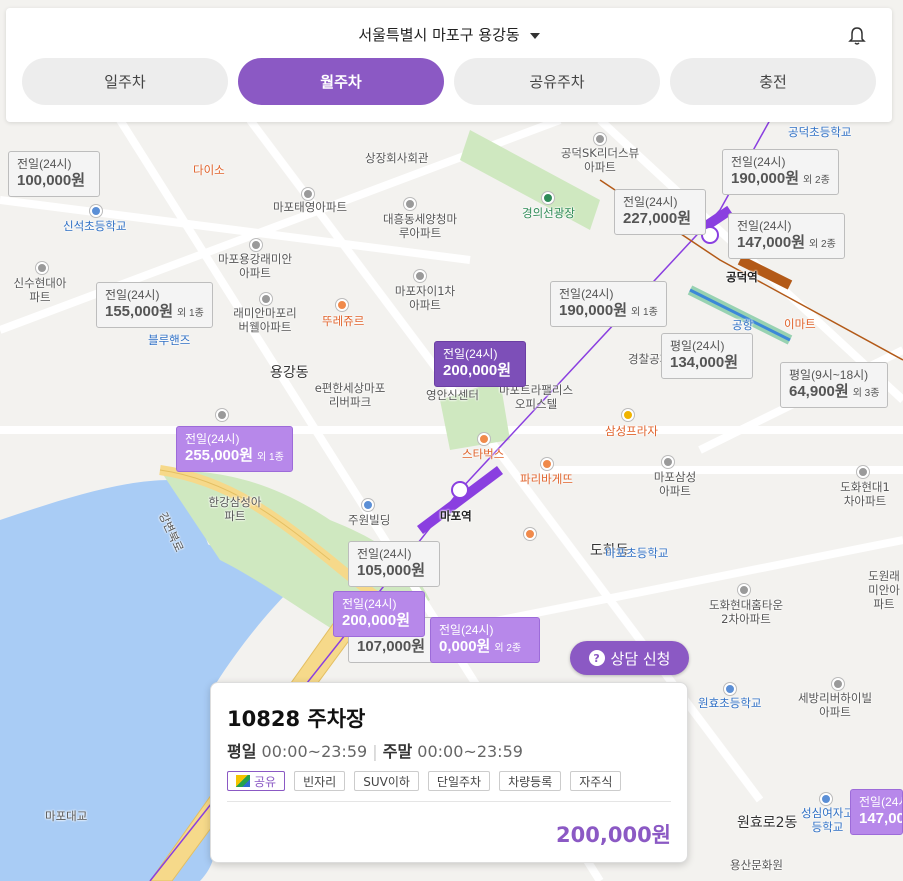 This screenshot has height=881, width=903. I want to click on map-place-label: 경의선광장, so click(548, 213).